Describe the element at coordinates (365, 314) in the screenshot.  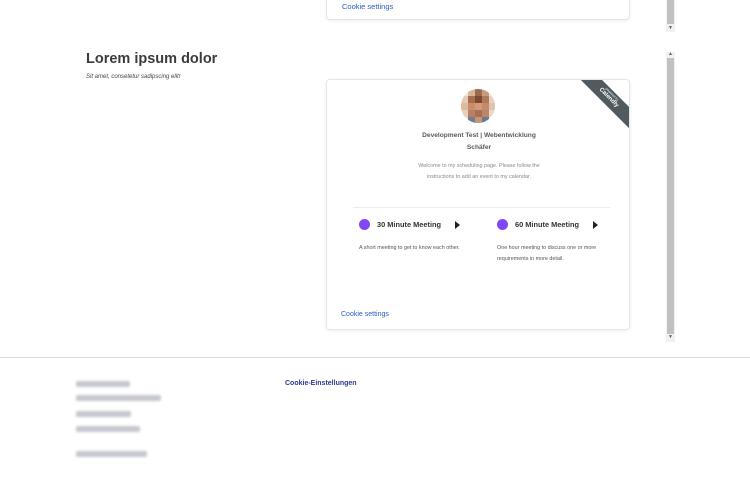
I see `cookie-settings-link: Cookie settings` at that location.